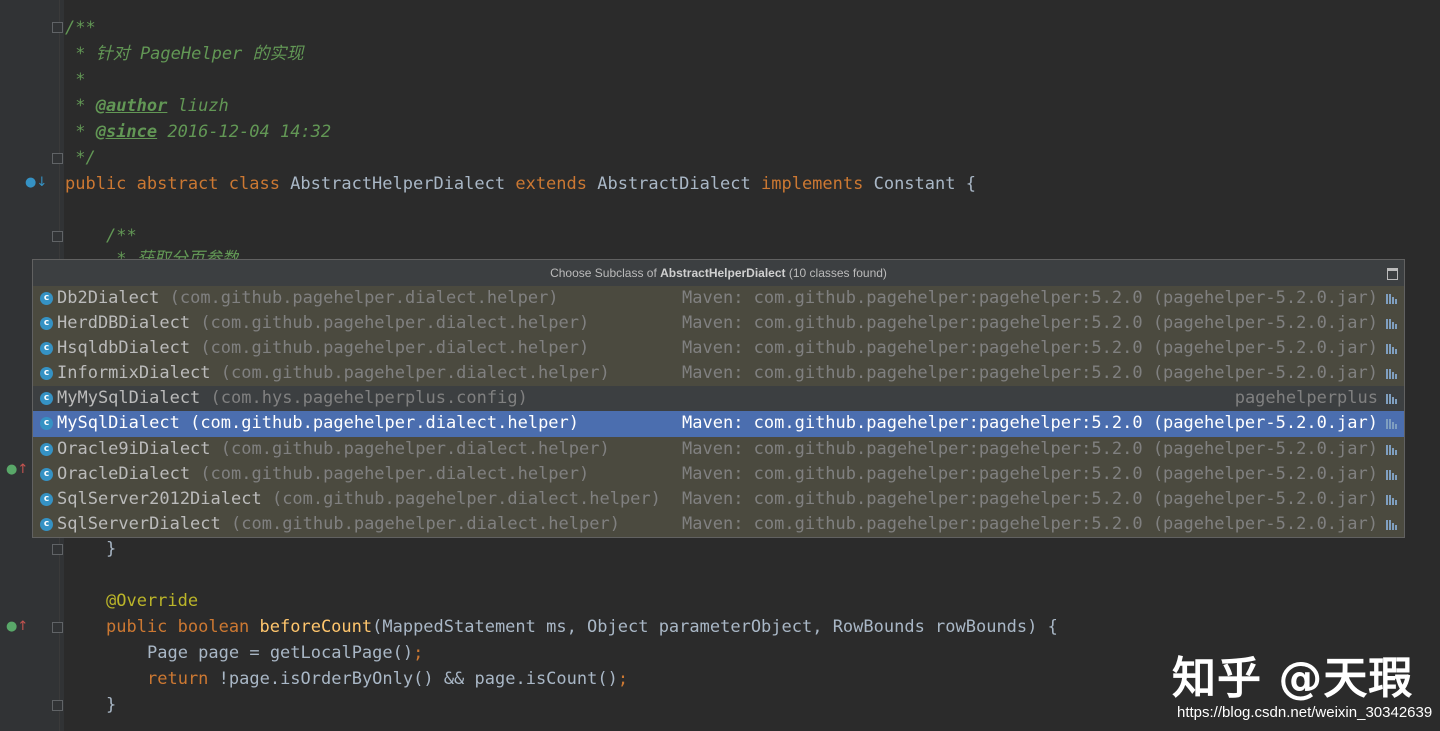 This screenshot has height=731, width=1440. Describe the element at coordinates (1293, 678) in the screenshot. I see `watermark-brand: 知乎 @天瑕` at that location.